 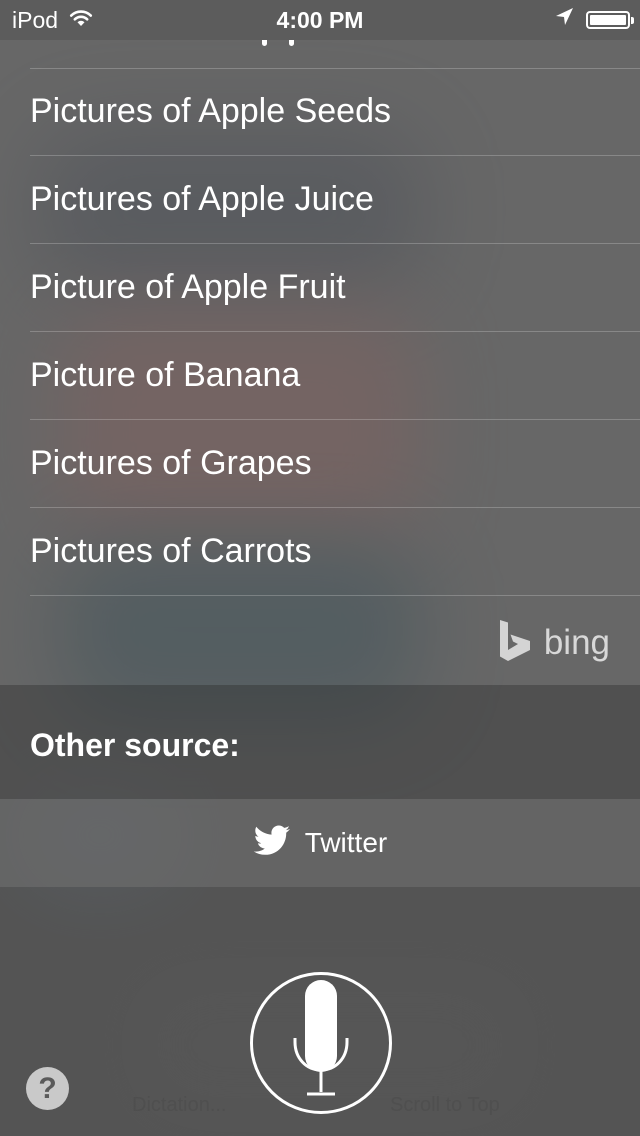 What do you see at coordinates (335, 288) in the screenshot?
I see `suggestion-apple-fruit: Picture of Apple Fruit` at bounding box center [335, 288].